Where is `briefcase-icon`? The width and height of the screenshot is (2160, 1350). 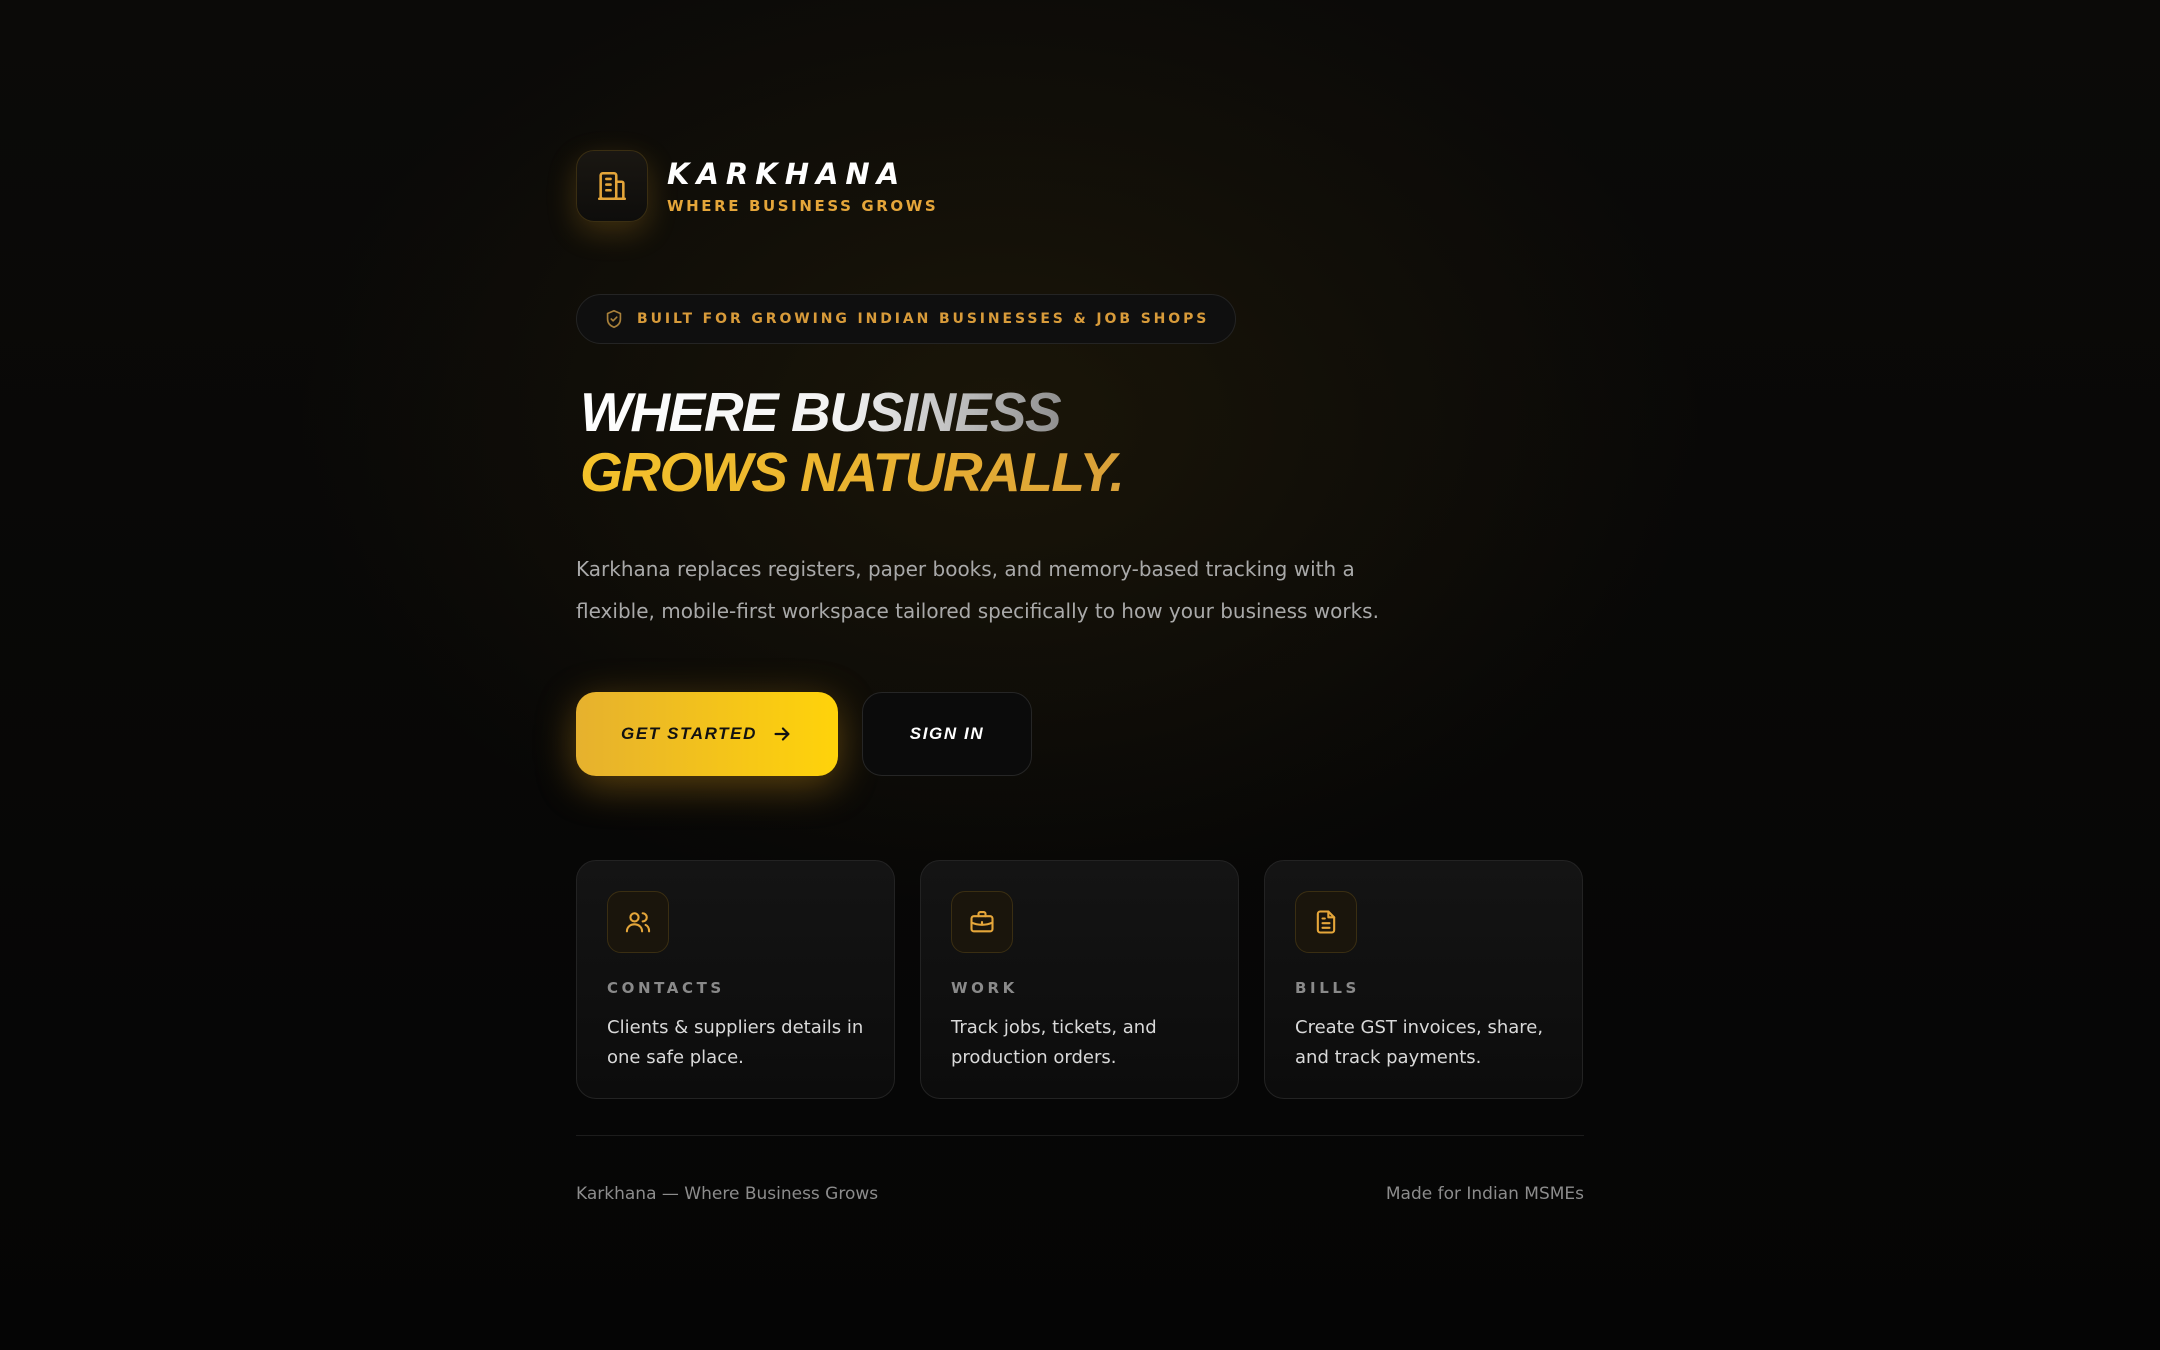
briefcase-icon is located at coordinates (982, 922).